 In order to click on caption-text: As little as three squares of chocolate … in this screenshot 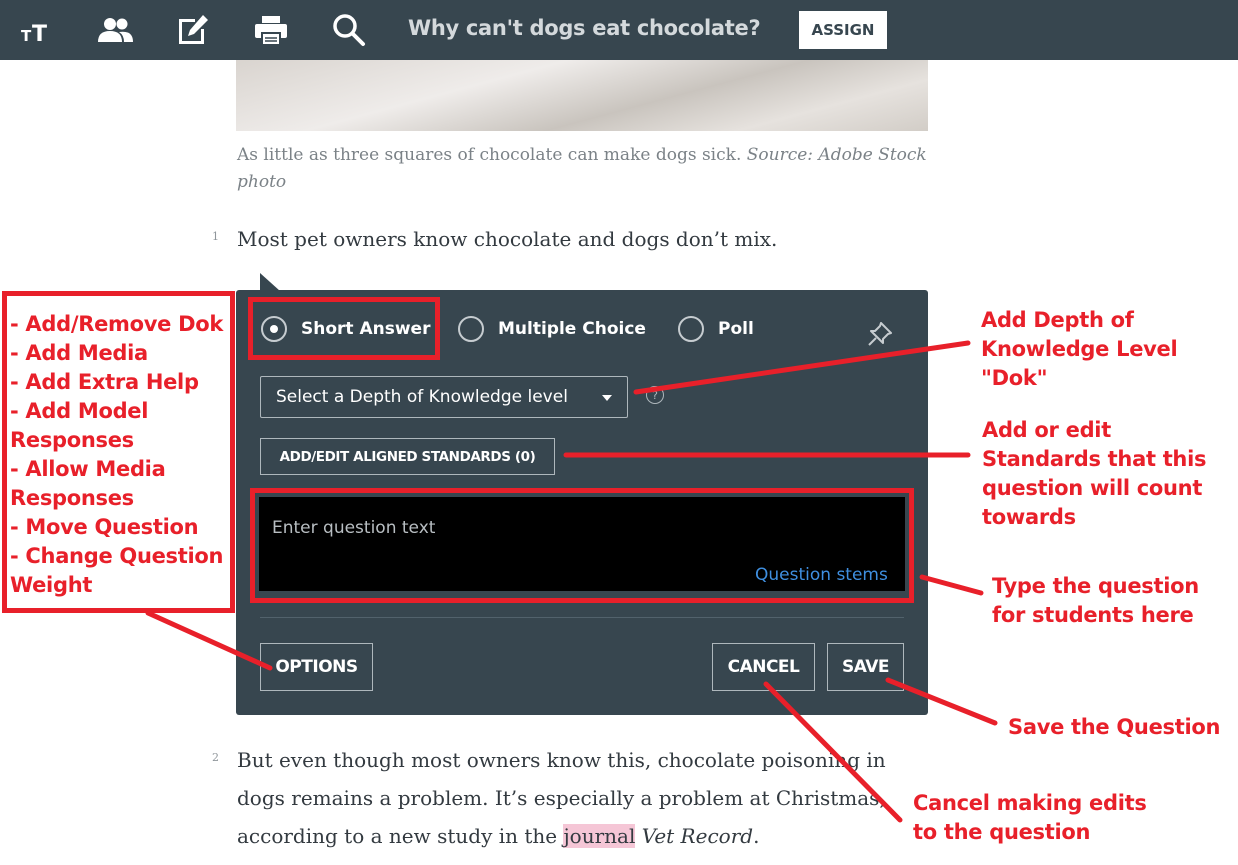, I will do `click(492, 155)`.